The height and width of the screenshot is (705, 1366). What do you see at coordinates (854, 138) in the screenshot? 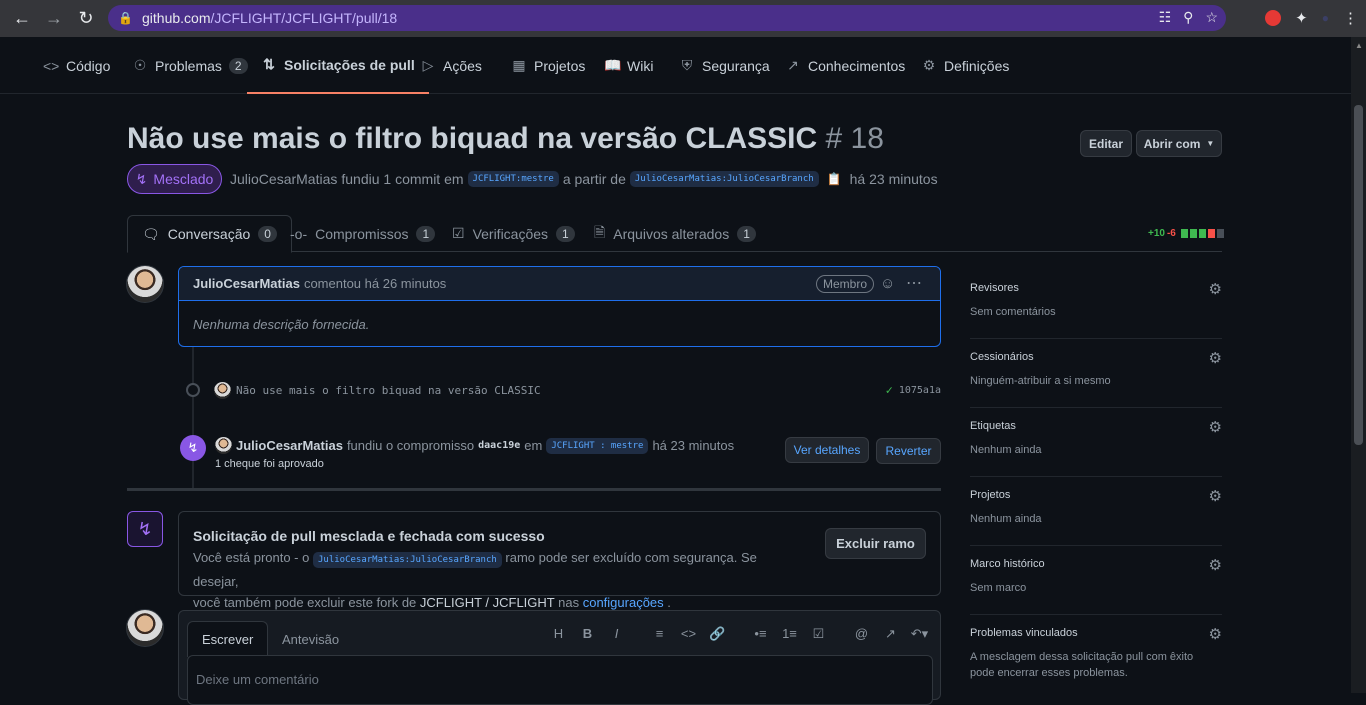
I see `pr-number: # 18` at bounding box center [854, 138].